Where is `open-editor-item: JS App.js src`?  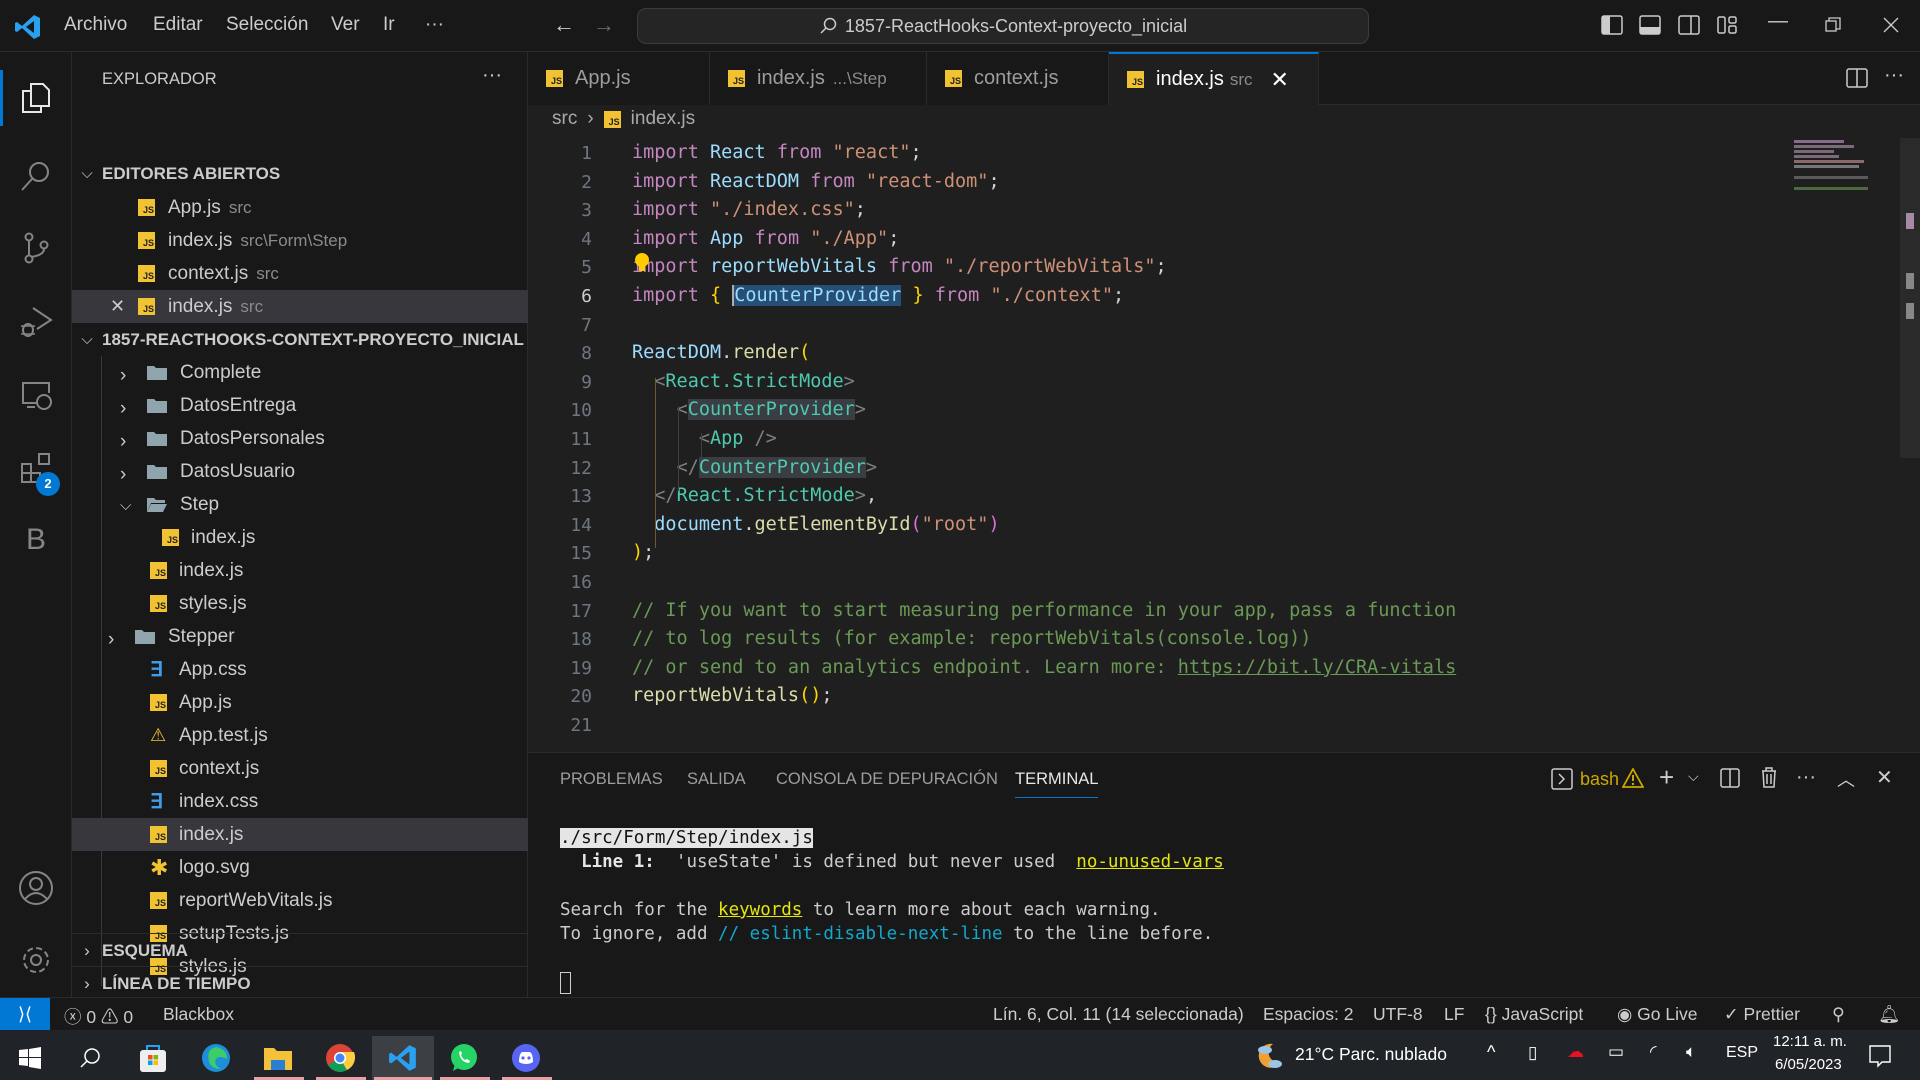 open-editor-item: JS App.js src is located at coordinates (300, 207).